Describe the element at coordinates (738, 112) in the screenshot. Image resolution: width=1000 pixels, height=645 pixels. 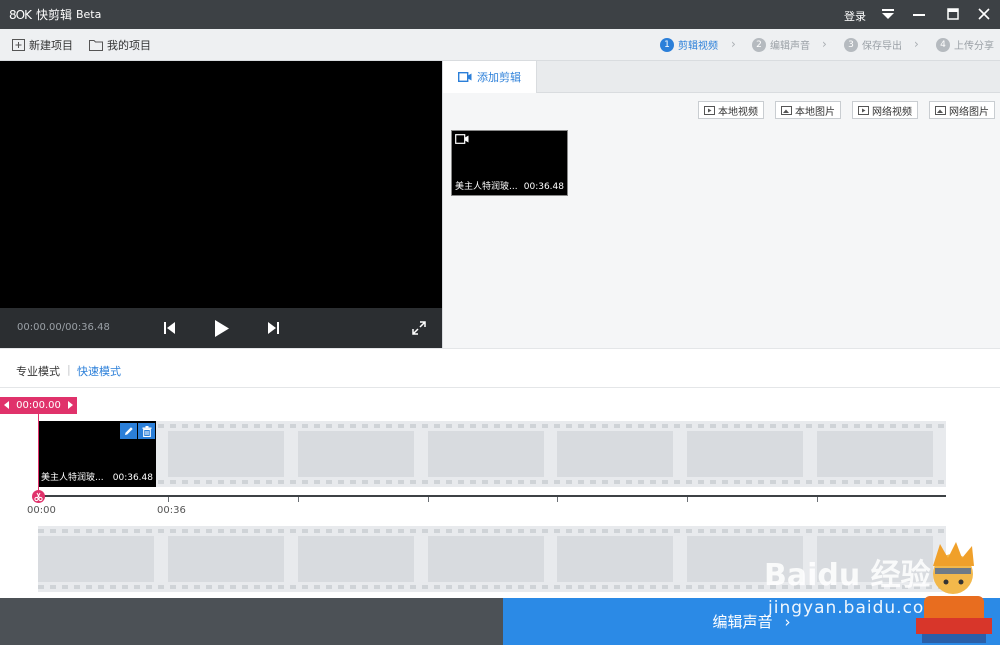
I see `source-label: 本地视频` at that location.